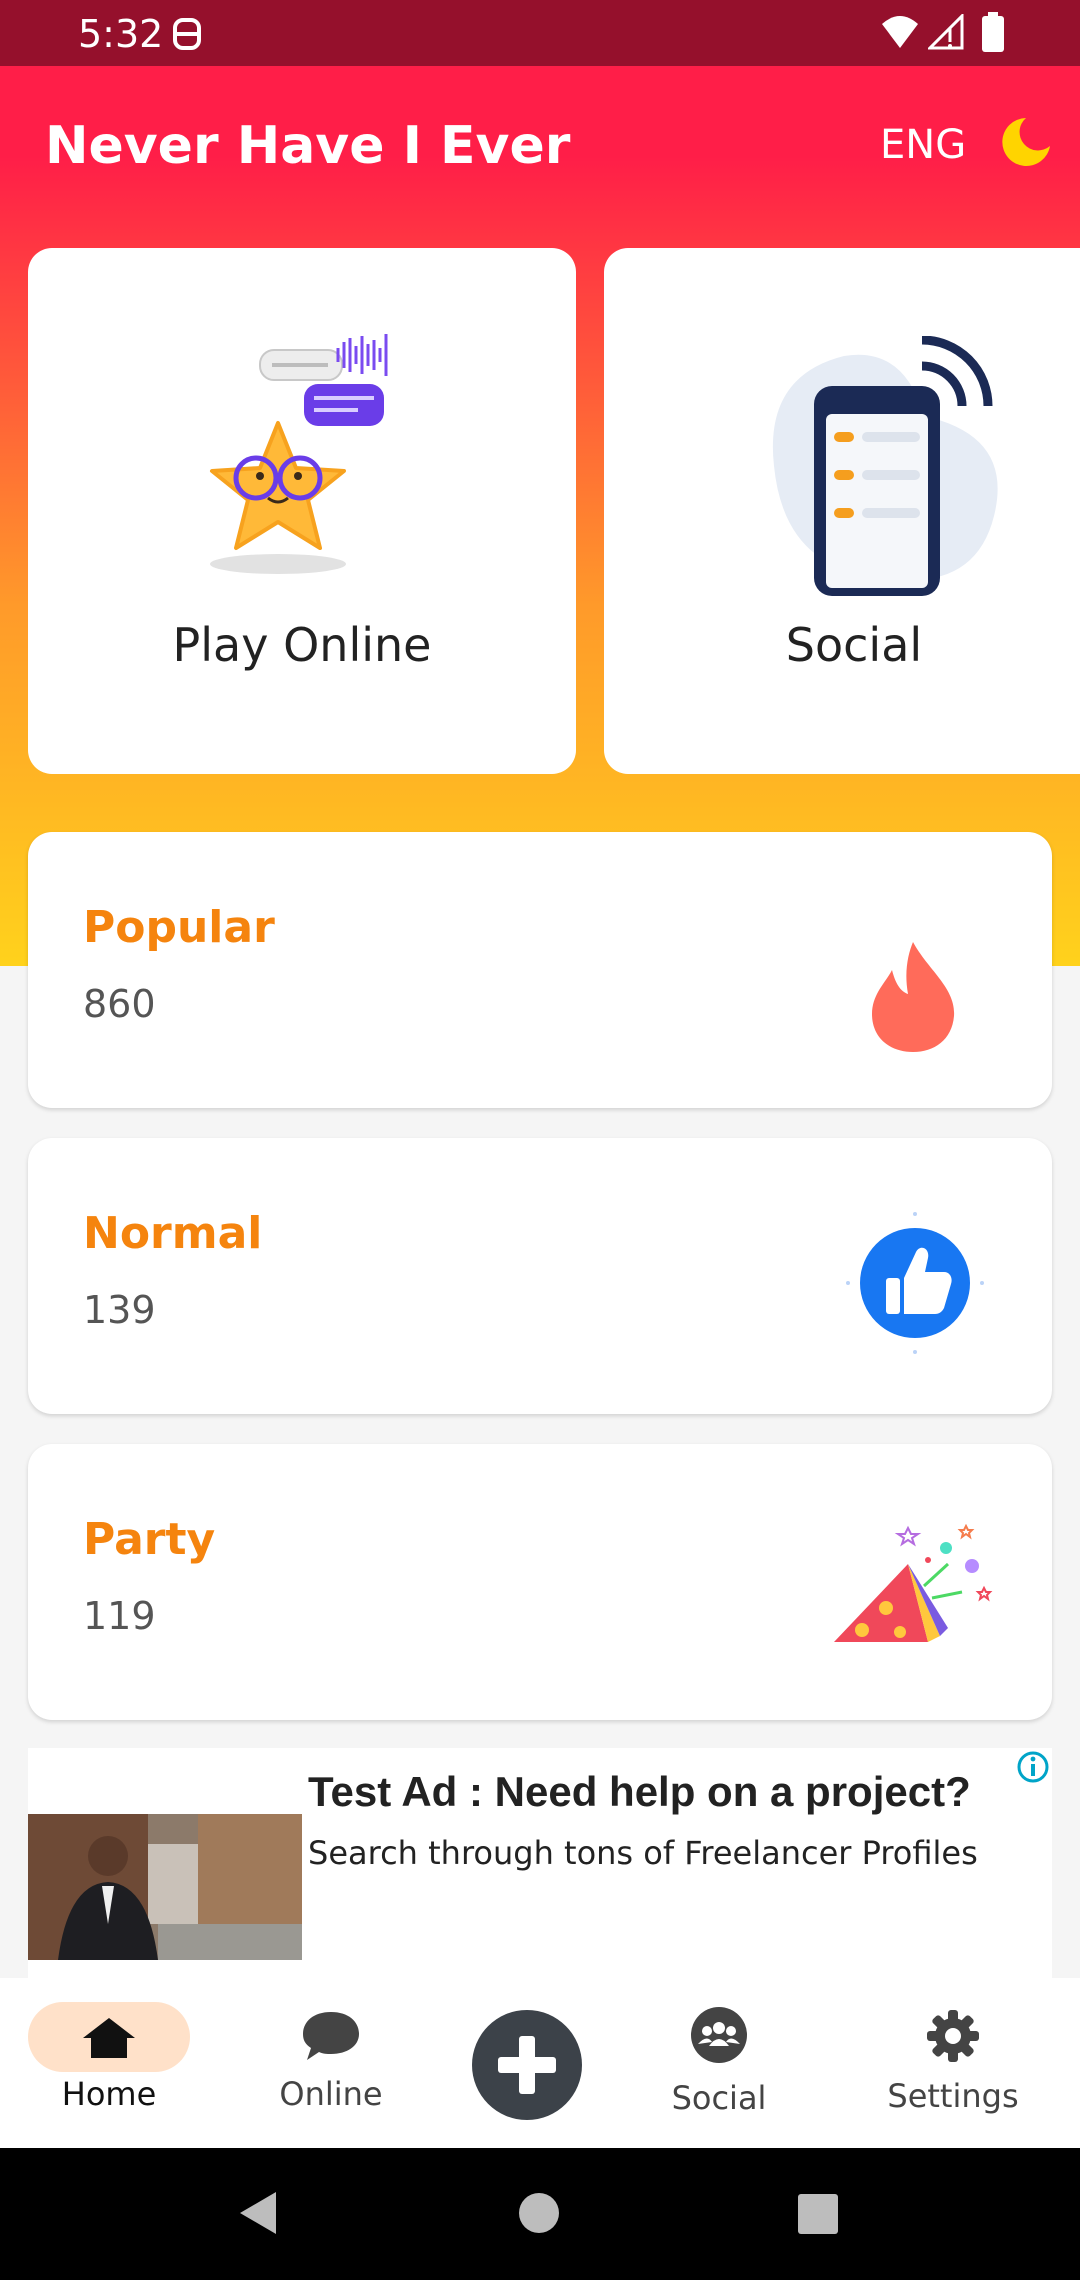 The image size is (1080, 2280). Describe the element at coordinates (1033, 1767) in the screenshot. I see `info-icon` at that location.